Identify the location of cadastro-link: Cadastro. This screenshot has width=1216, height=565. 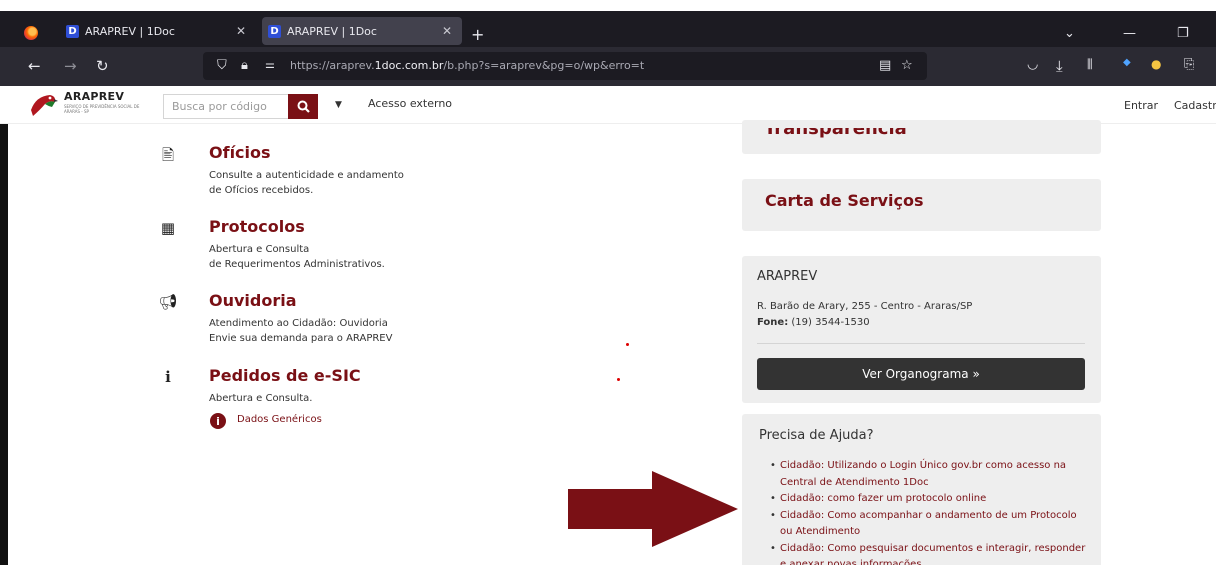
(1195, 105).